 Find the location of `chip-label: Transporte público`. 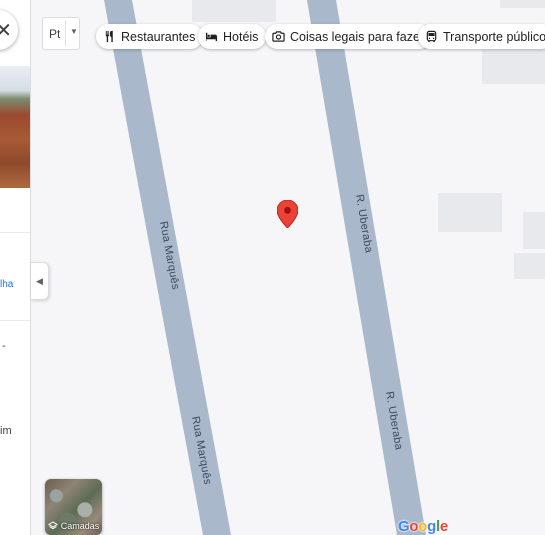

chip-label: Transporte público is located at coordinates (494, 36).